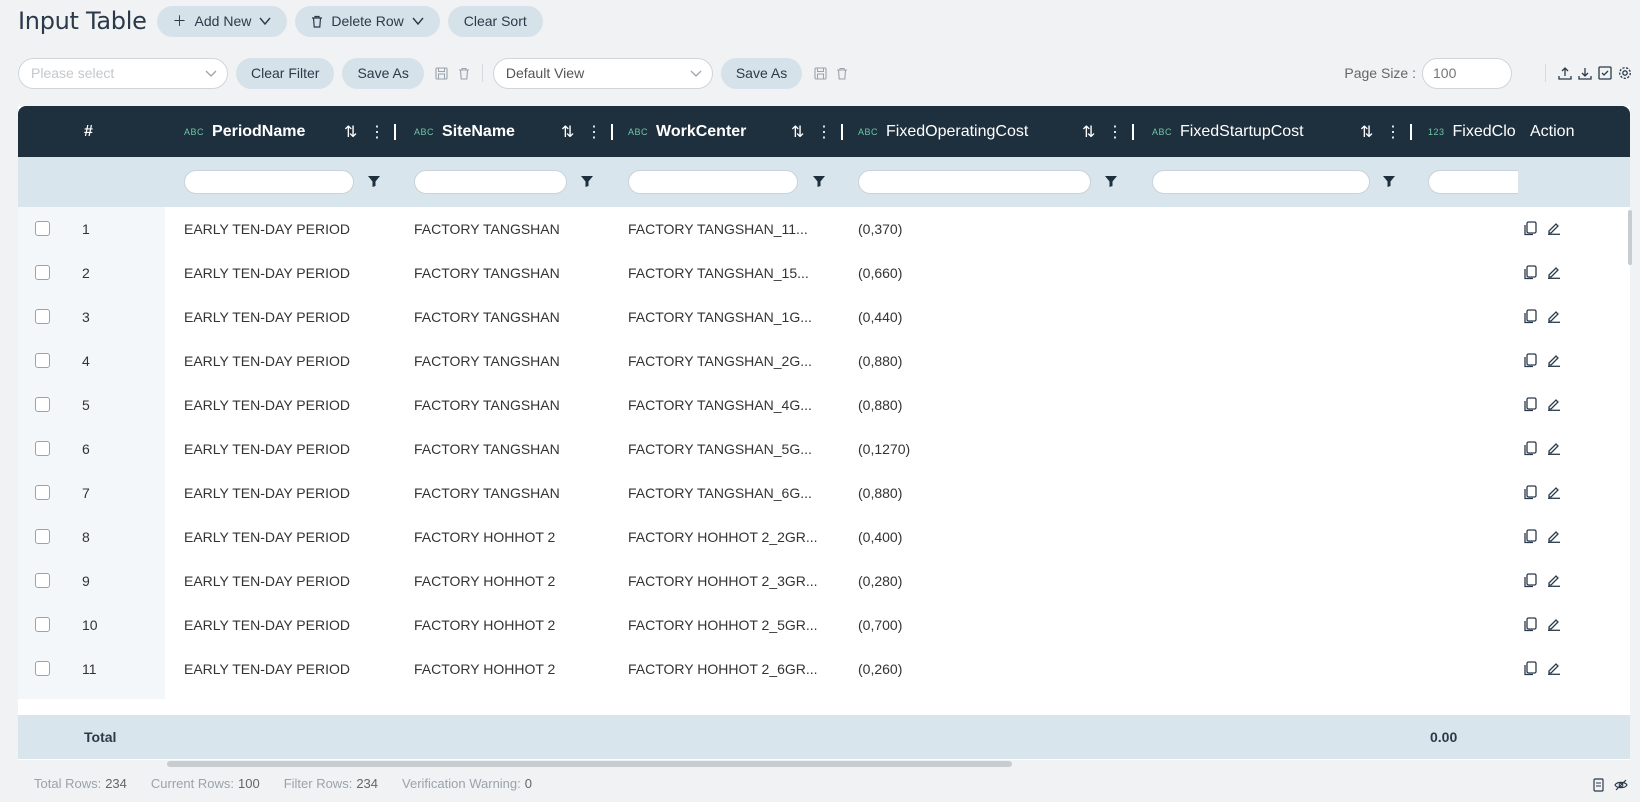  Describe the element at coordinates (490, 182) in the screenshot. I see `site-name-filter-input` at that location.